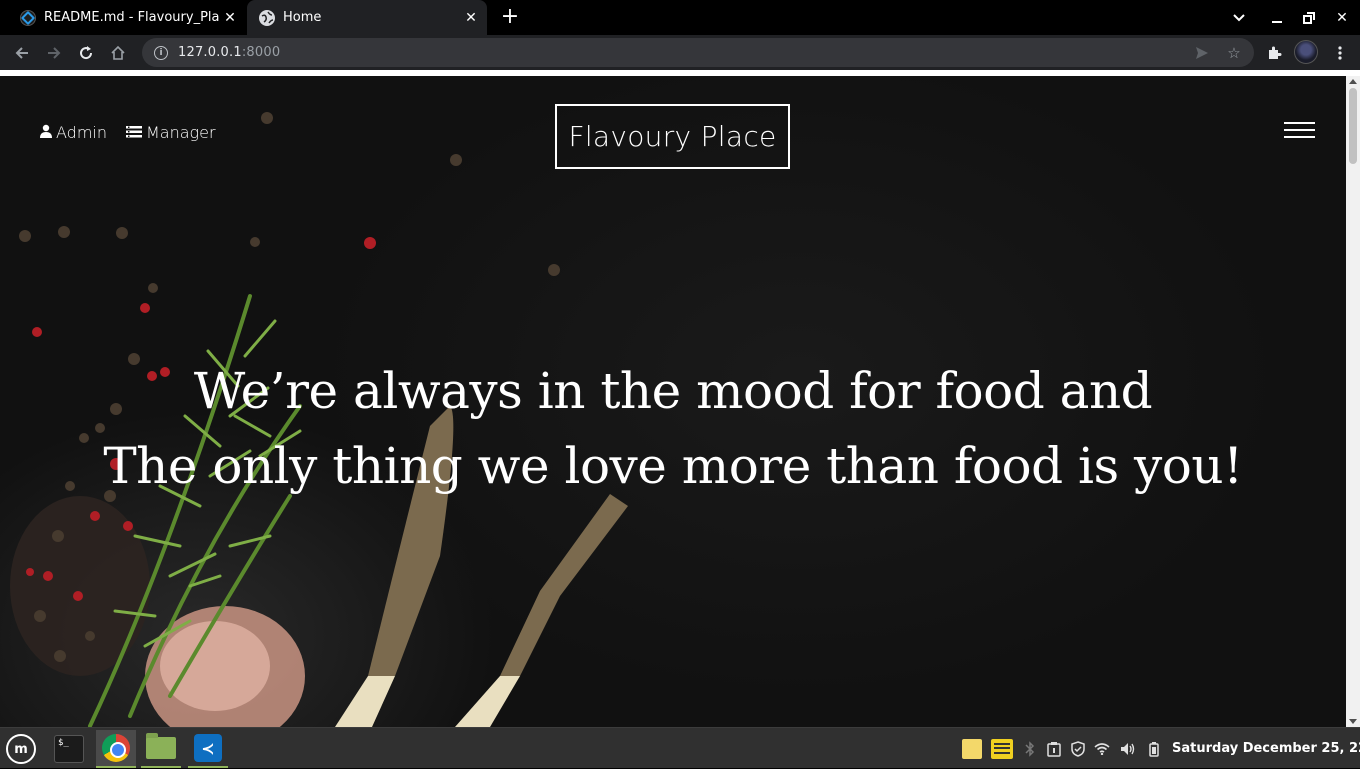 The height and width of the screenshot is (769, 1360). I want to click on reload-button, so click(86, 53).